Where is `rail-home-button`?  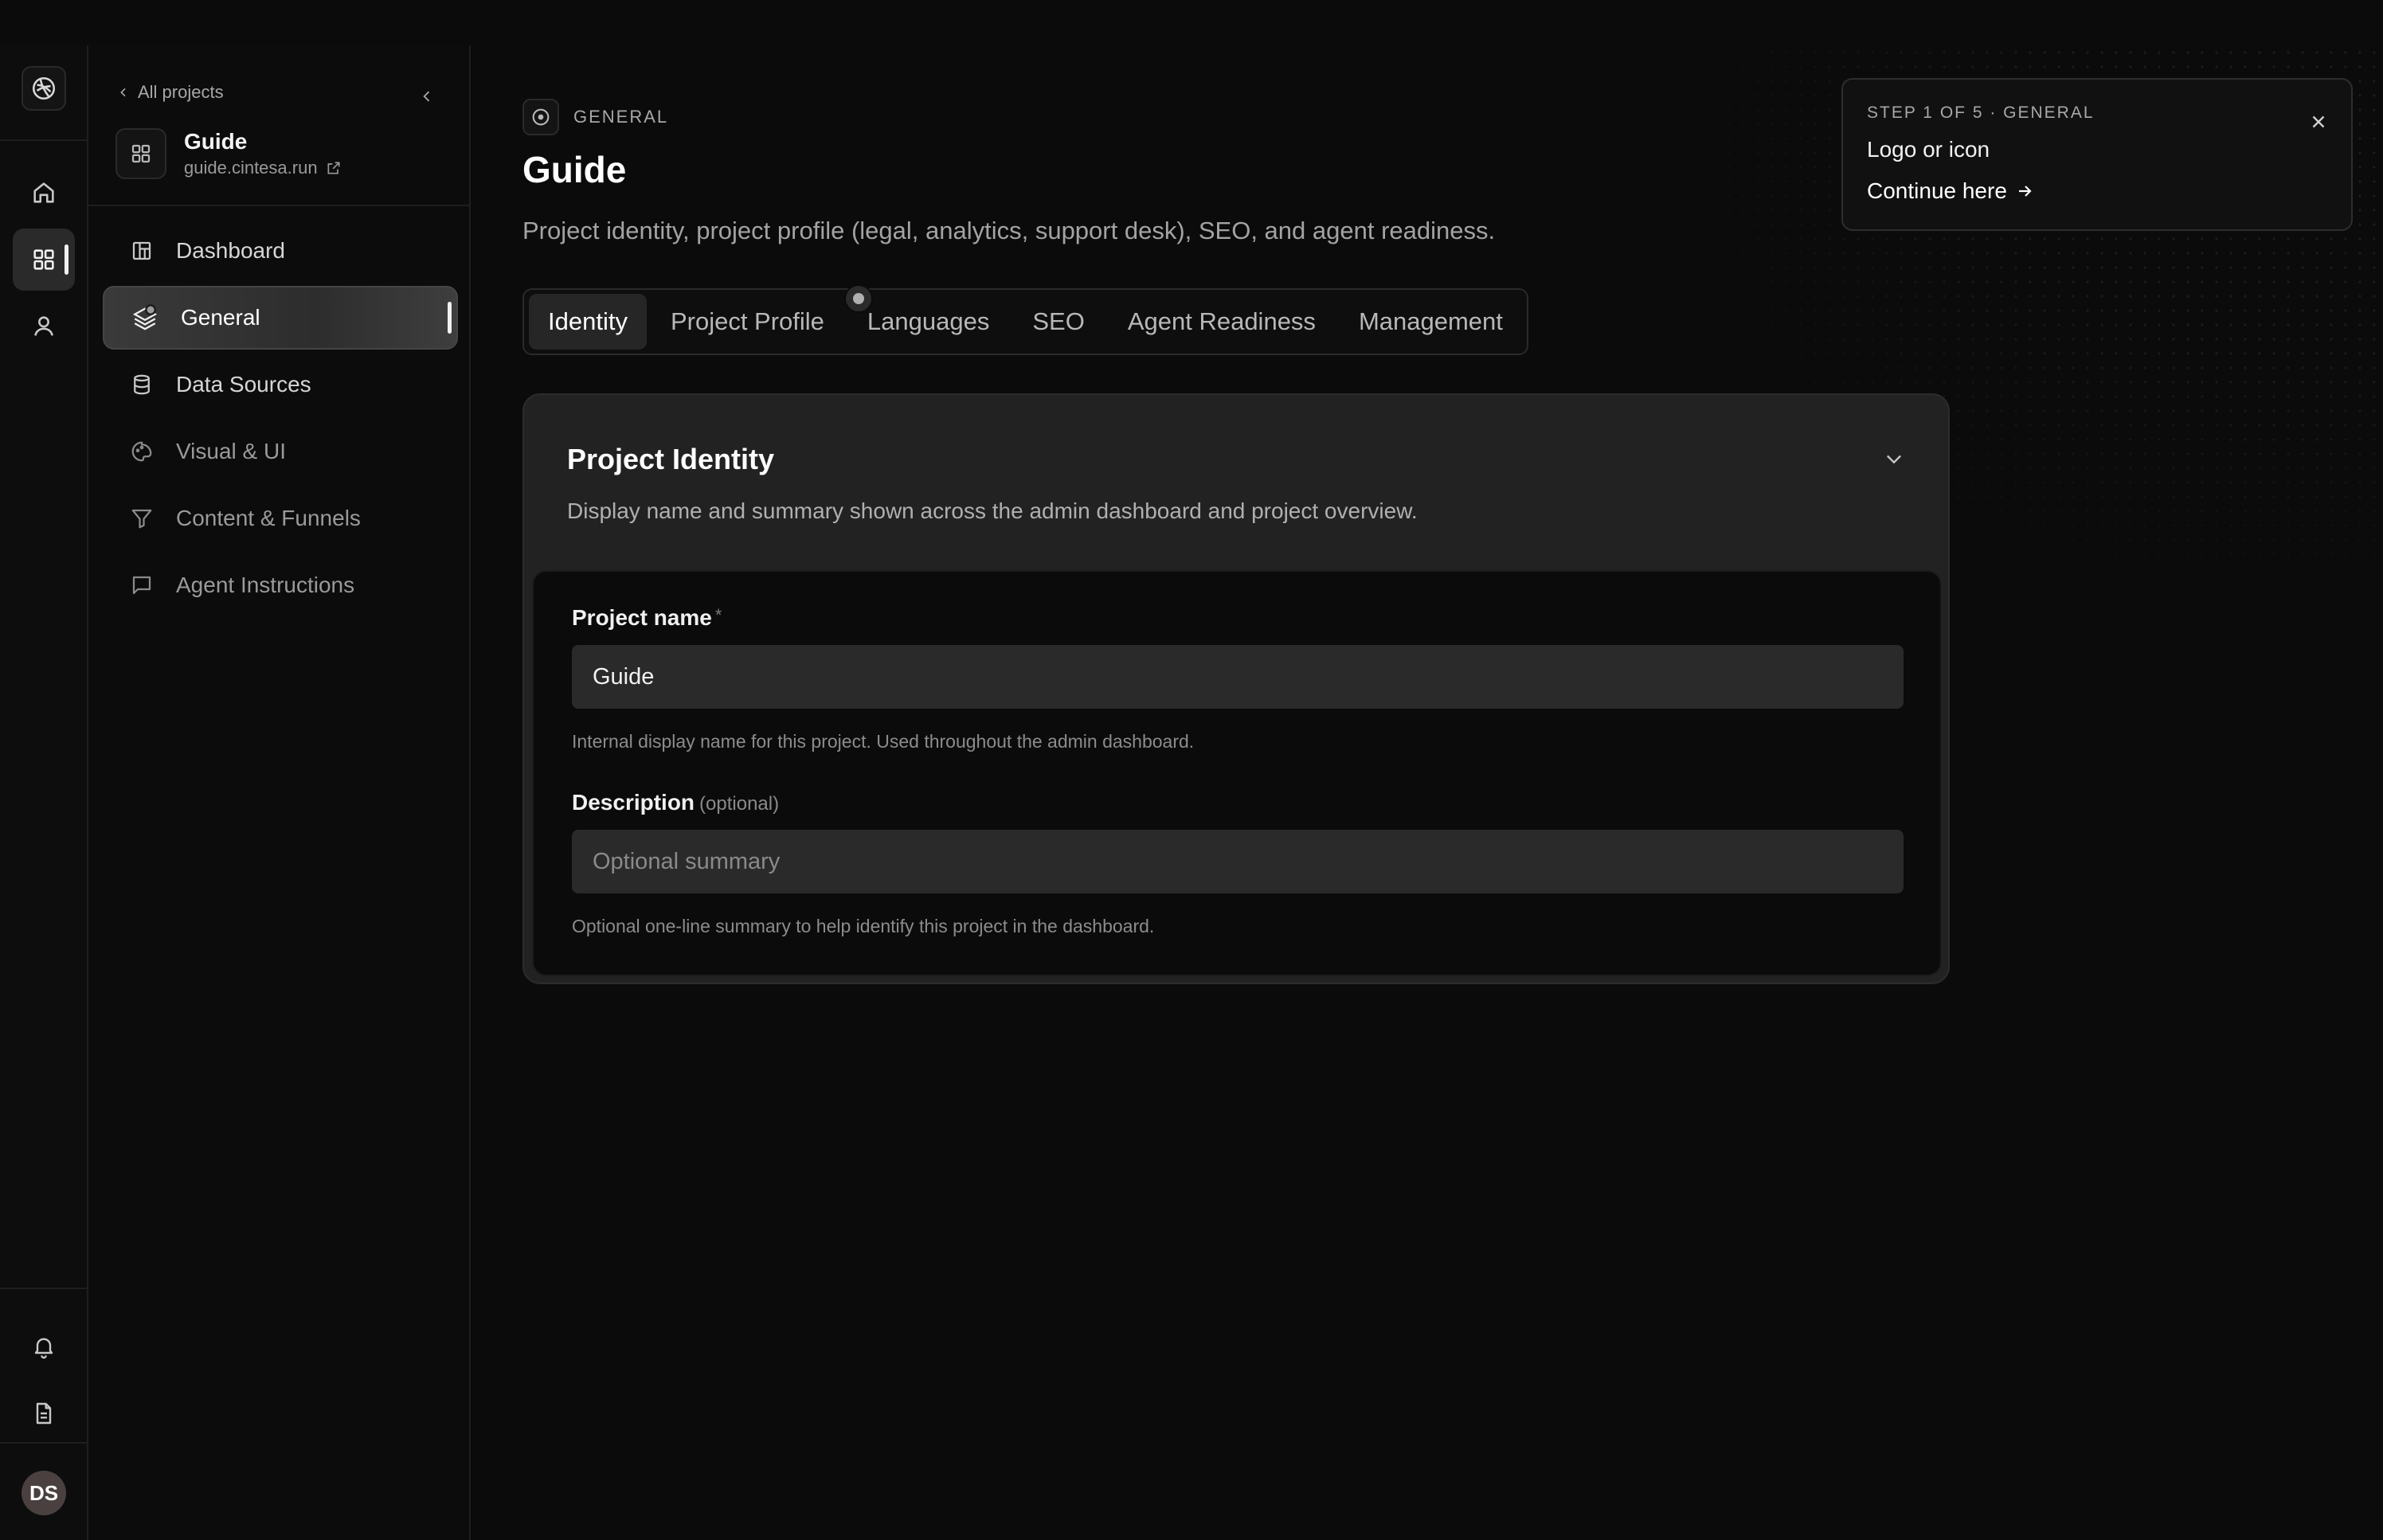
rail-home-button is located at coordinates (44, 193).